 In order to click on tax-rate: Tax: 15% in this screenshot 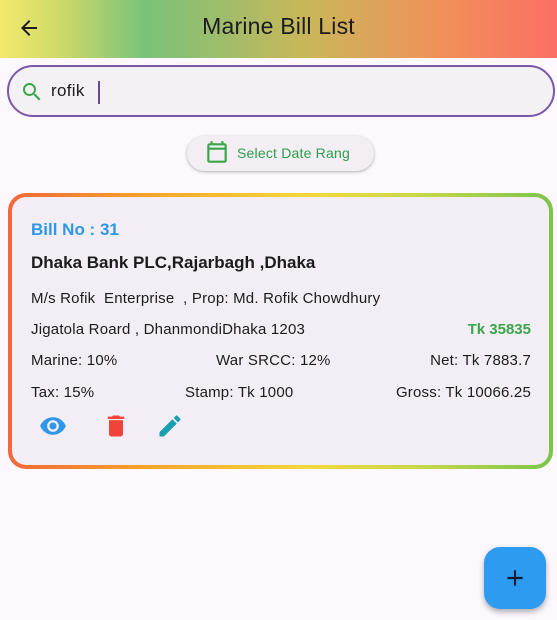, I will do `click(63, 392)`.